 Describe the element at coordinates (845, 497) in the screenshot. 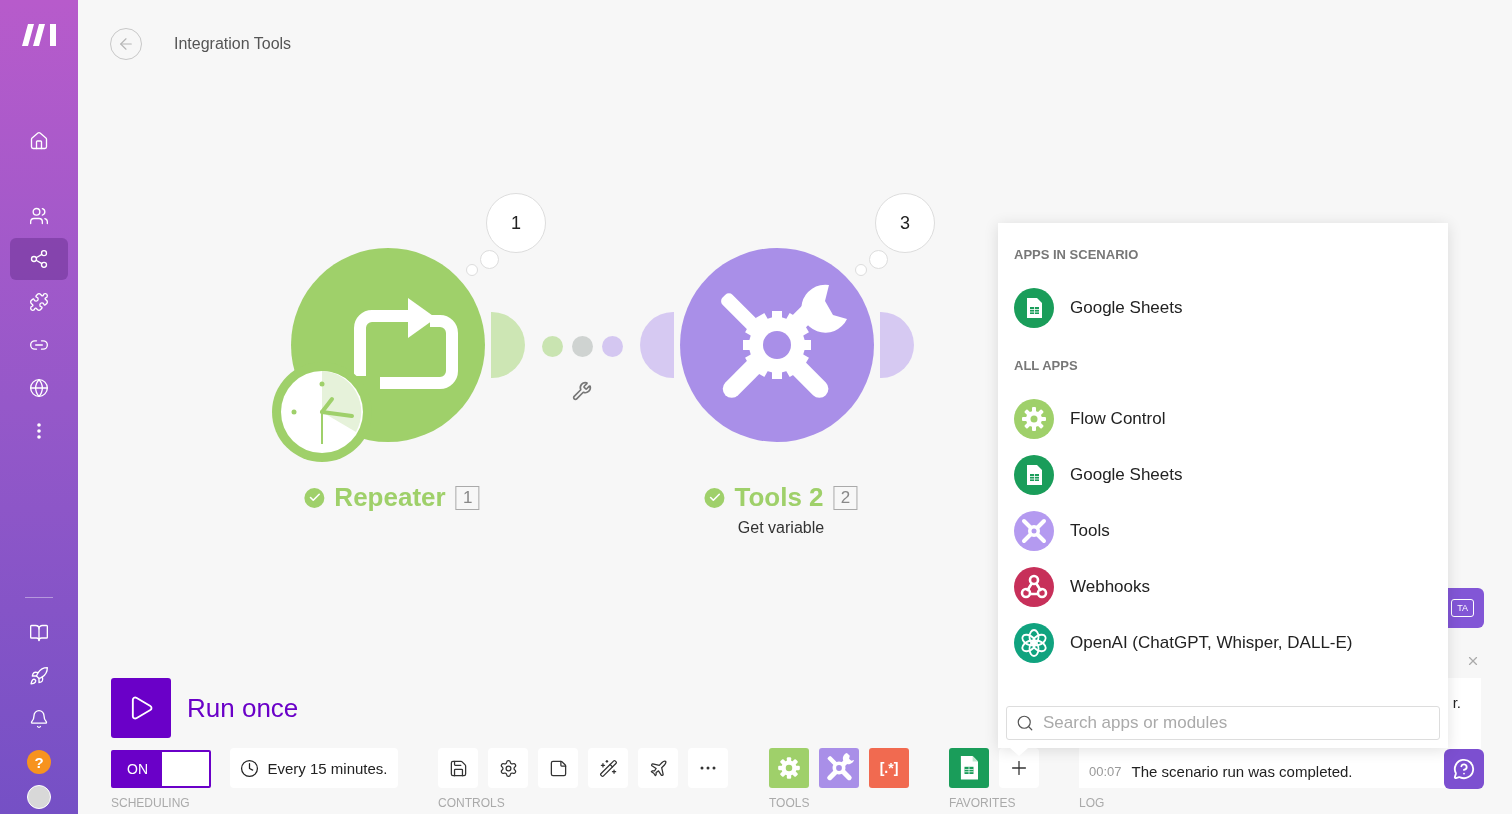

I see `module-number: 2` at that location.